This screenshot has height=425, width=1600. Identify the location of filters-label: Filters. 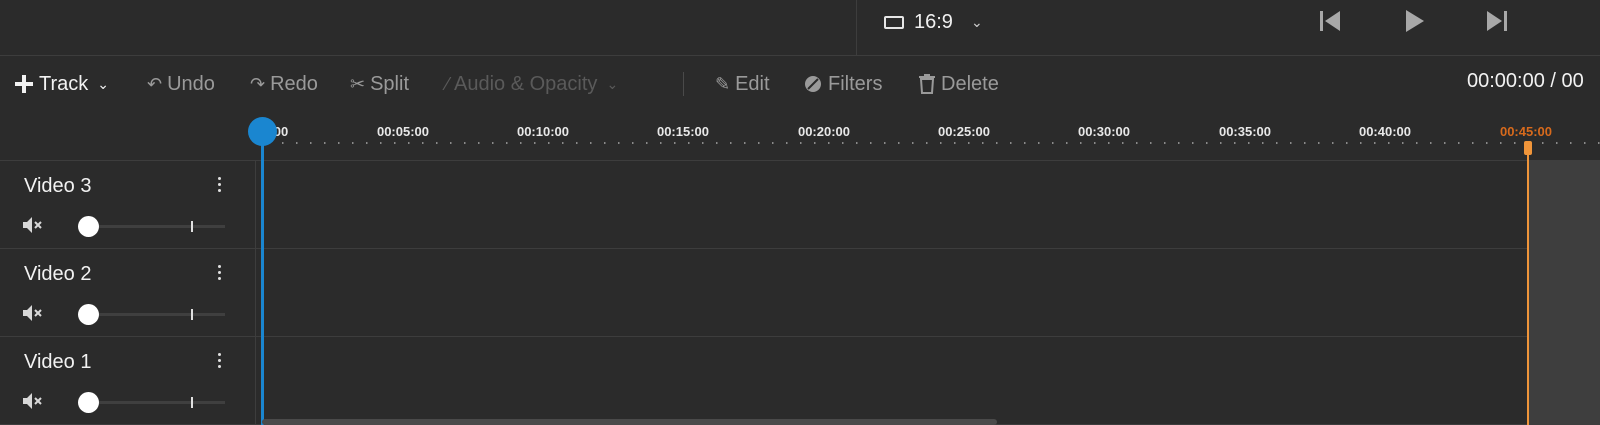
(855, 83).